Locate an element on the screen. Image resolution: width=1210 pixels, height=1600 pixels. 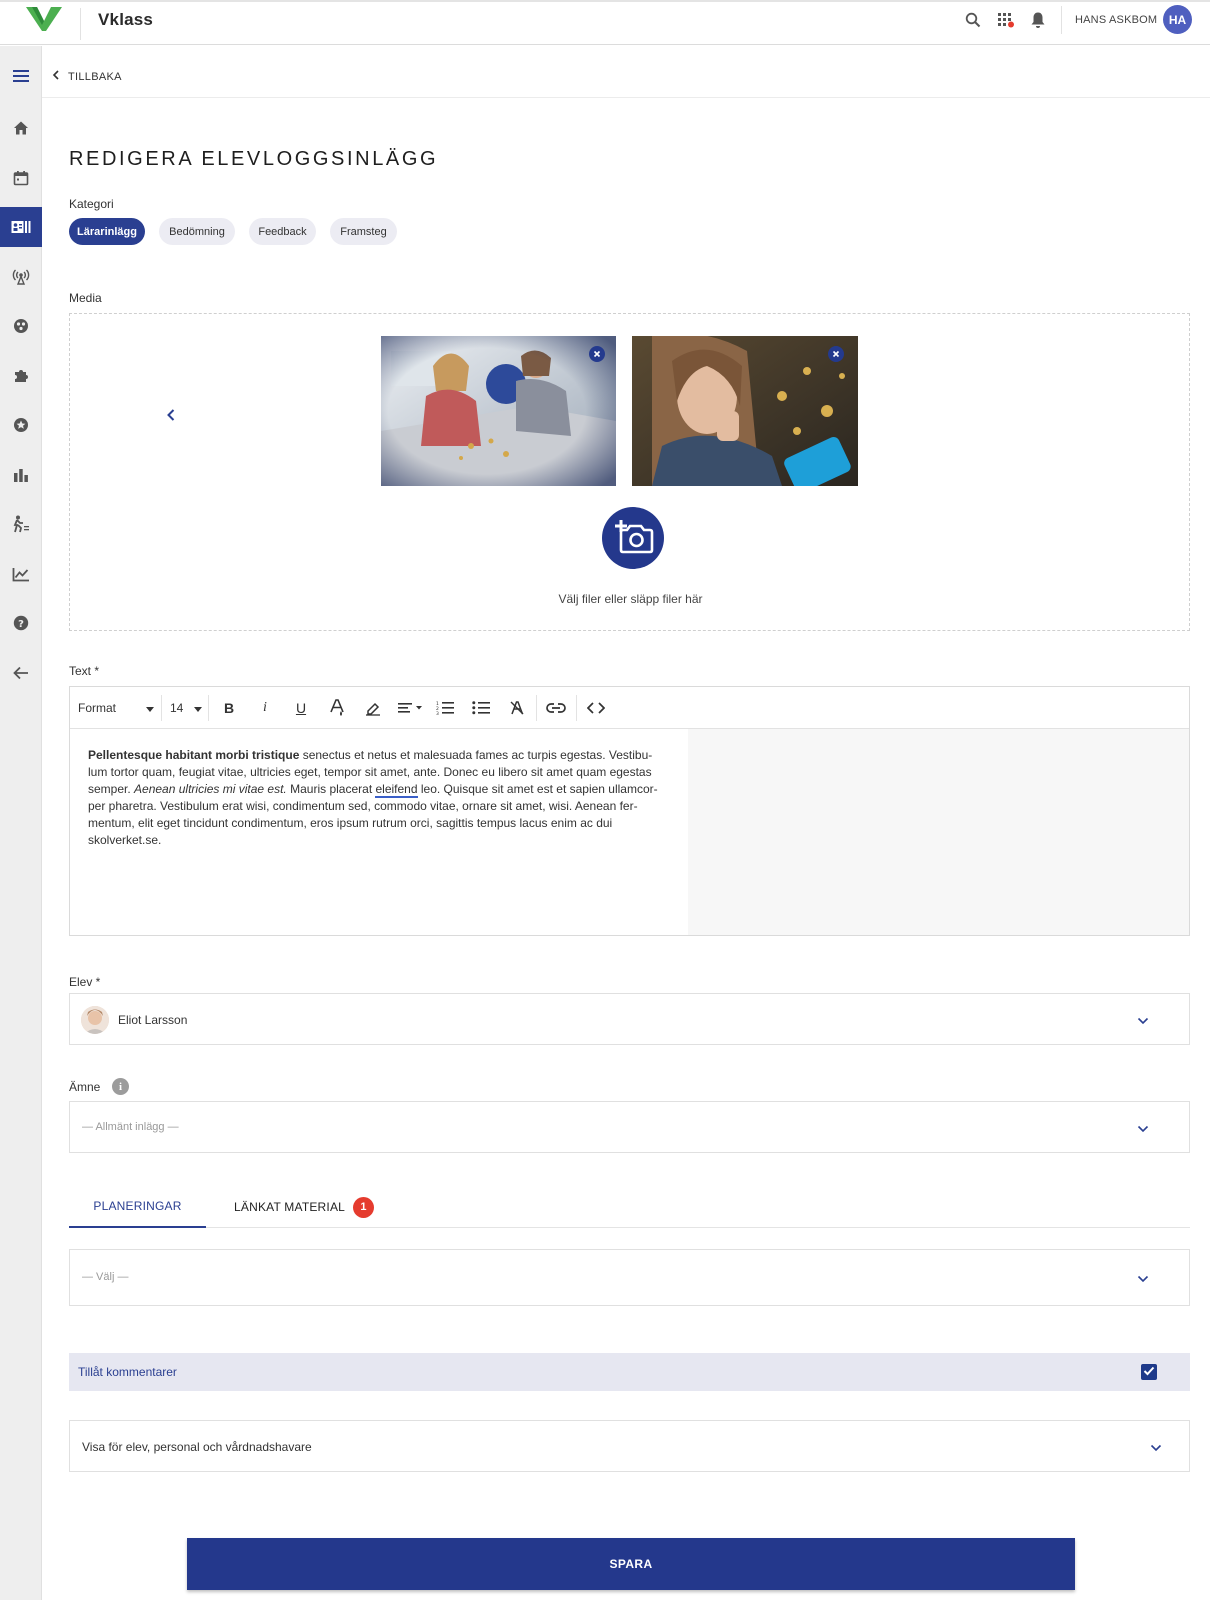
star-badge-icon is located at coordinates (21, 425).